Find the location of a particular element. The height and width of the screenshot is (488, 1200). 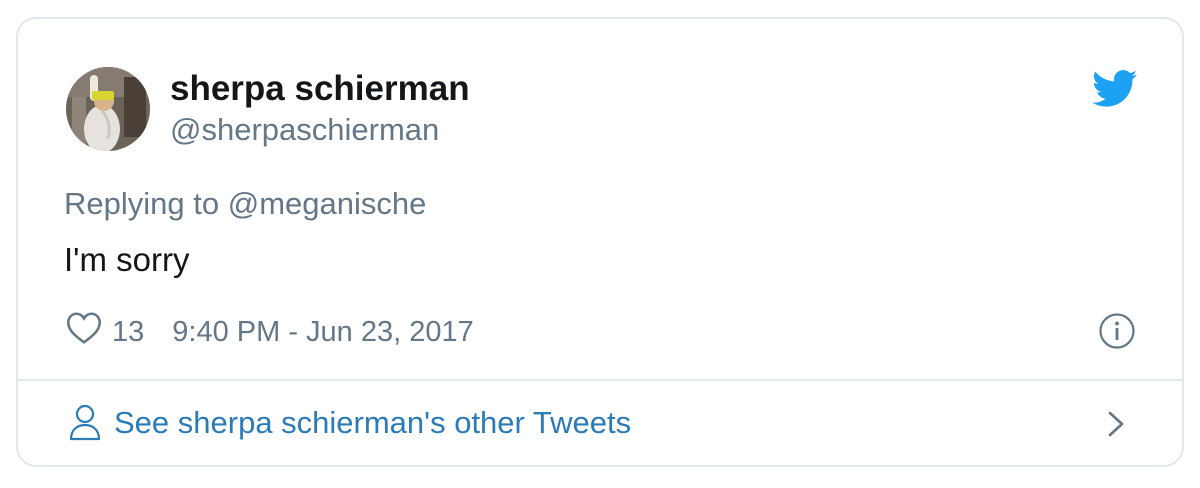

display-name: sherpa schierman is located at coordinates (320, 89).